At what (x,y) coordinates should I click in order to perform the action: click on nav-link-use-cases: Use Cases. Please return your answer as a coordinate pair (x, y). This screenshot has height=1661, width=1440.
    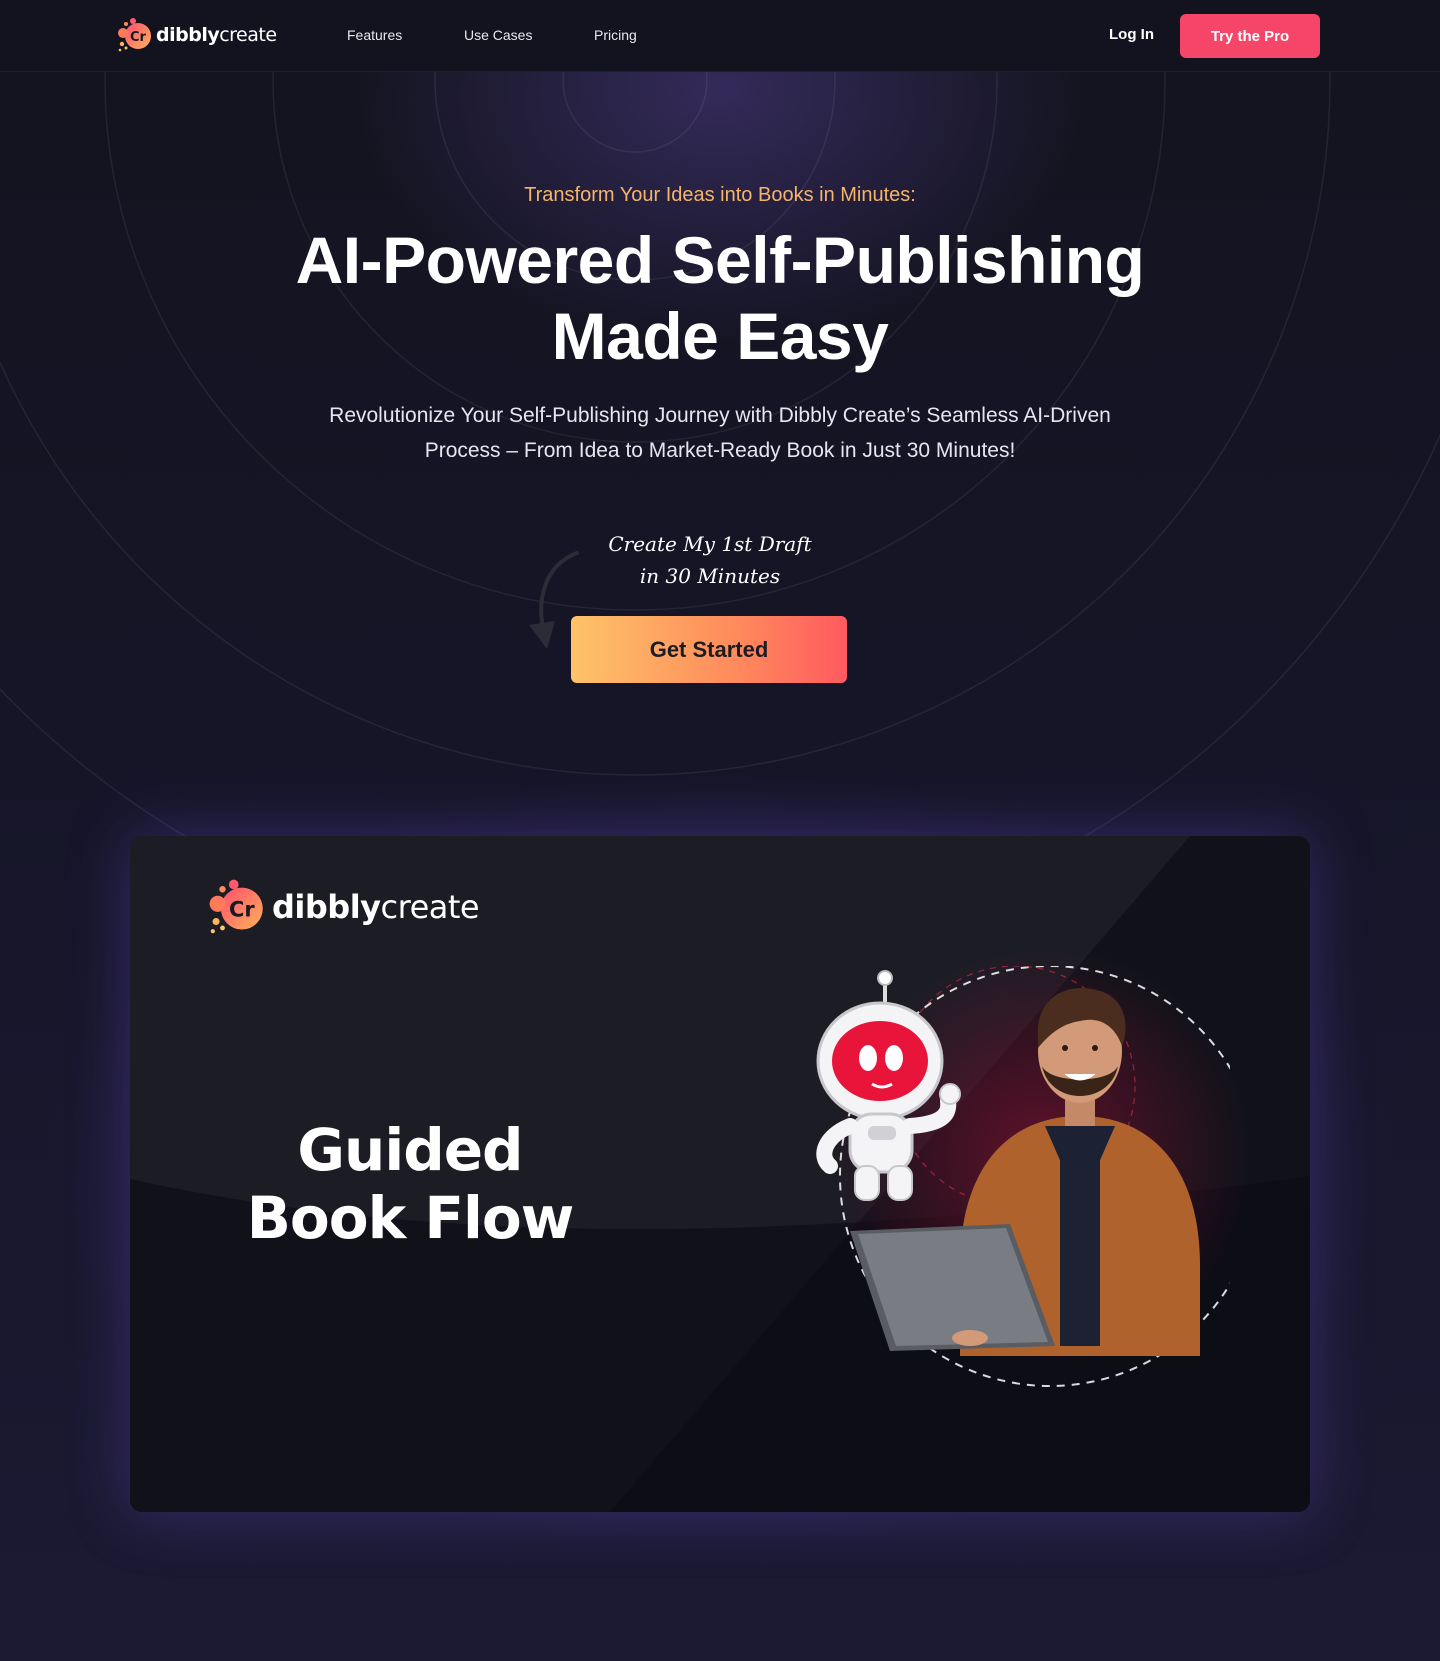
    Looking at the image, I should click on (498, 35).